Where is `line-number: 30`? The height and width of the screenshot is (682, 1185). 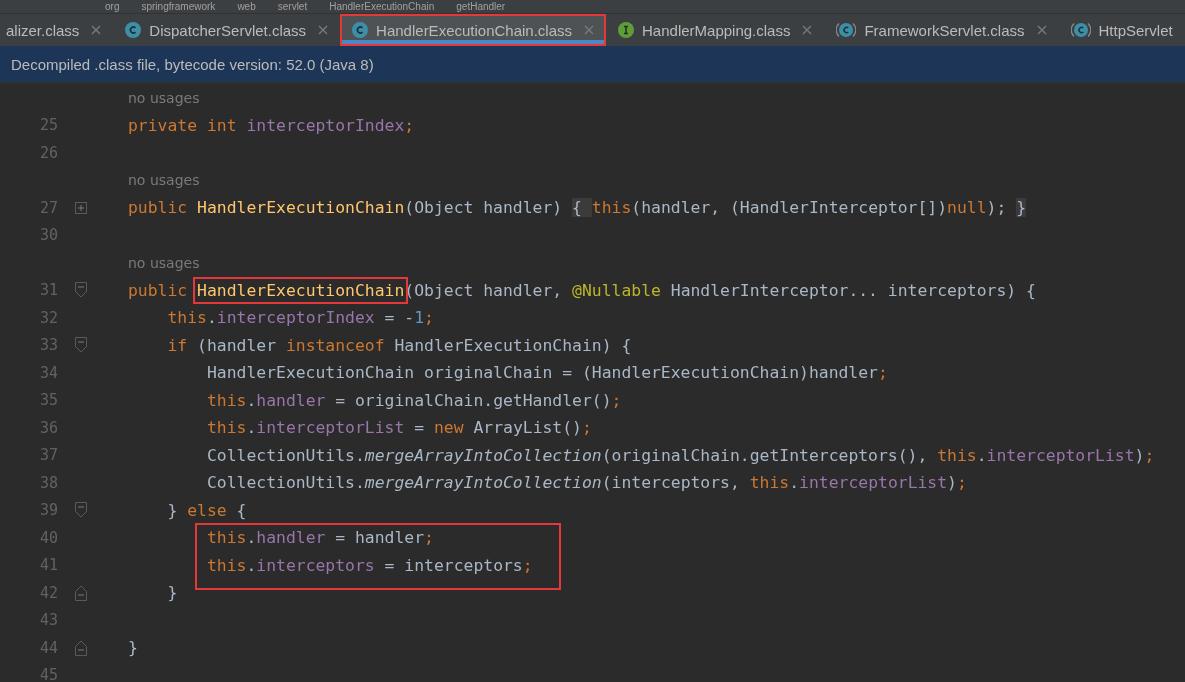 line-number: 30 is located at coordinates (48, 235).